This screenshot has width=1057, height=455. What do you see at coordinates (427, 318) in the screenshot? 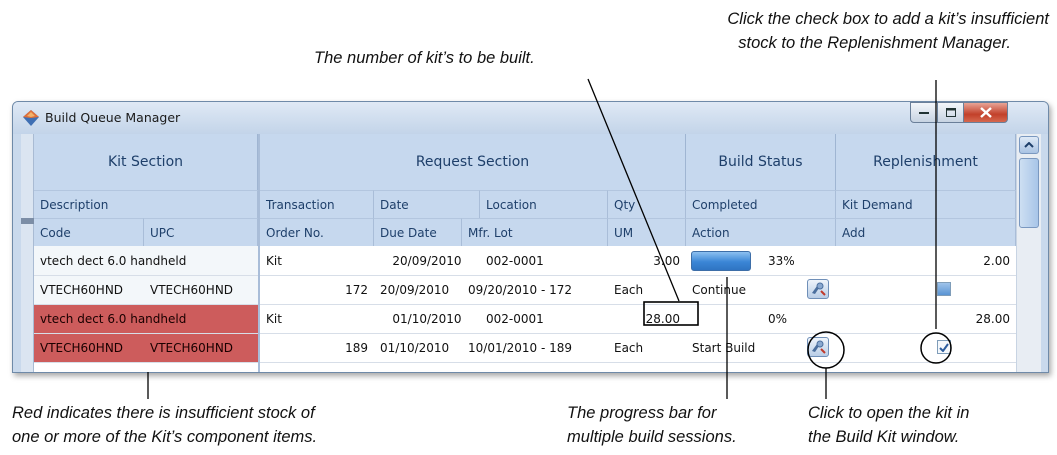
I see `kit2-date: 01/10/2010` at bounding box center [427, 318].